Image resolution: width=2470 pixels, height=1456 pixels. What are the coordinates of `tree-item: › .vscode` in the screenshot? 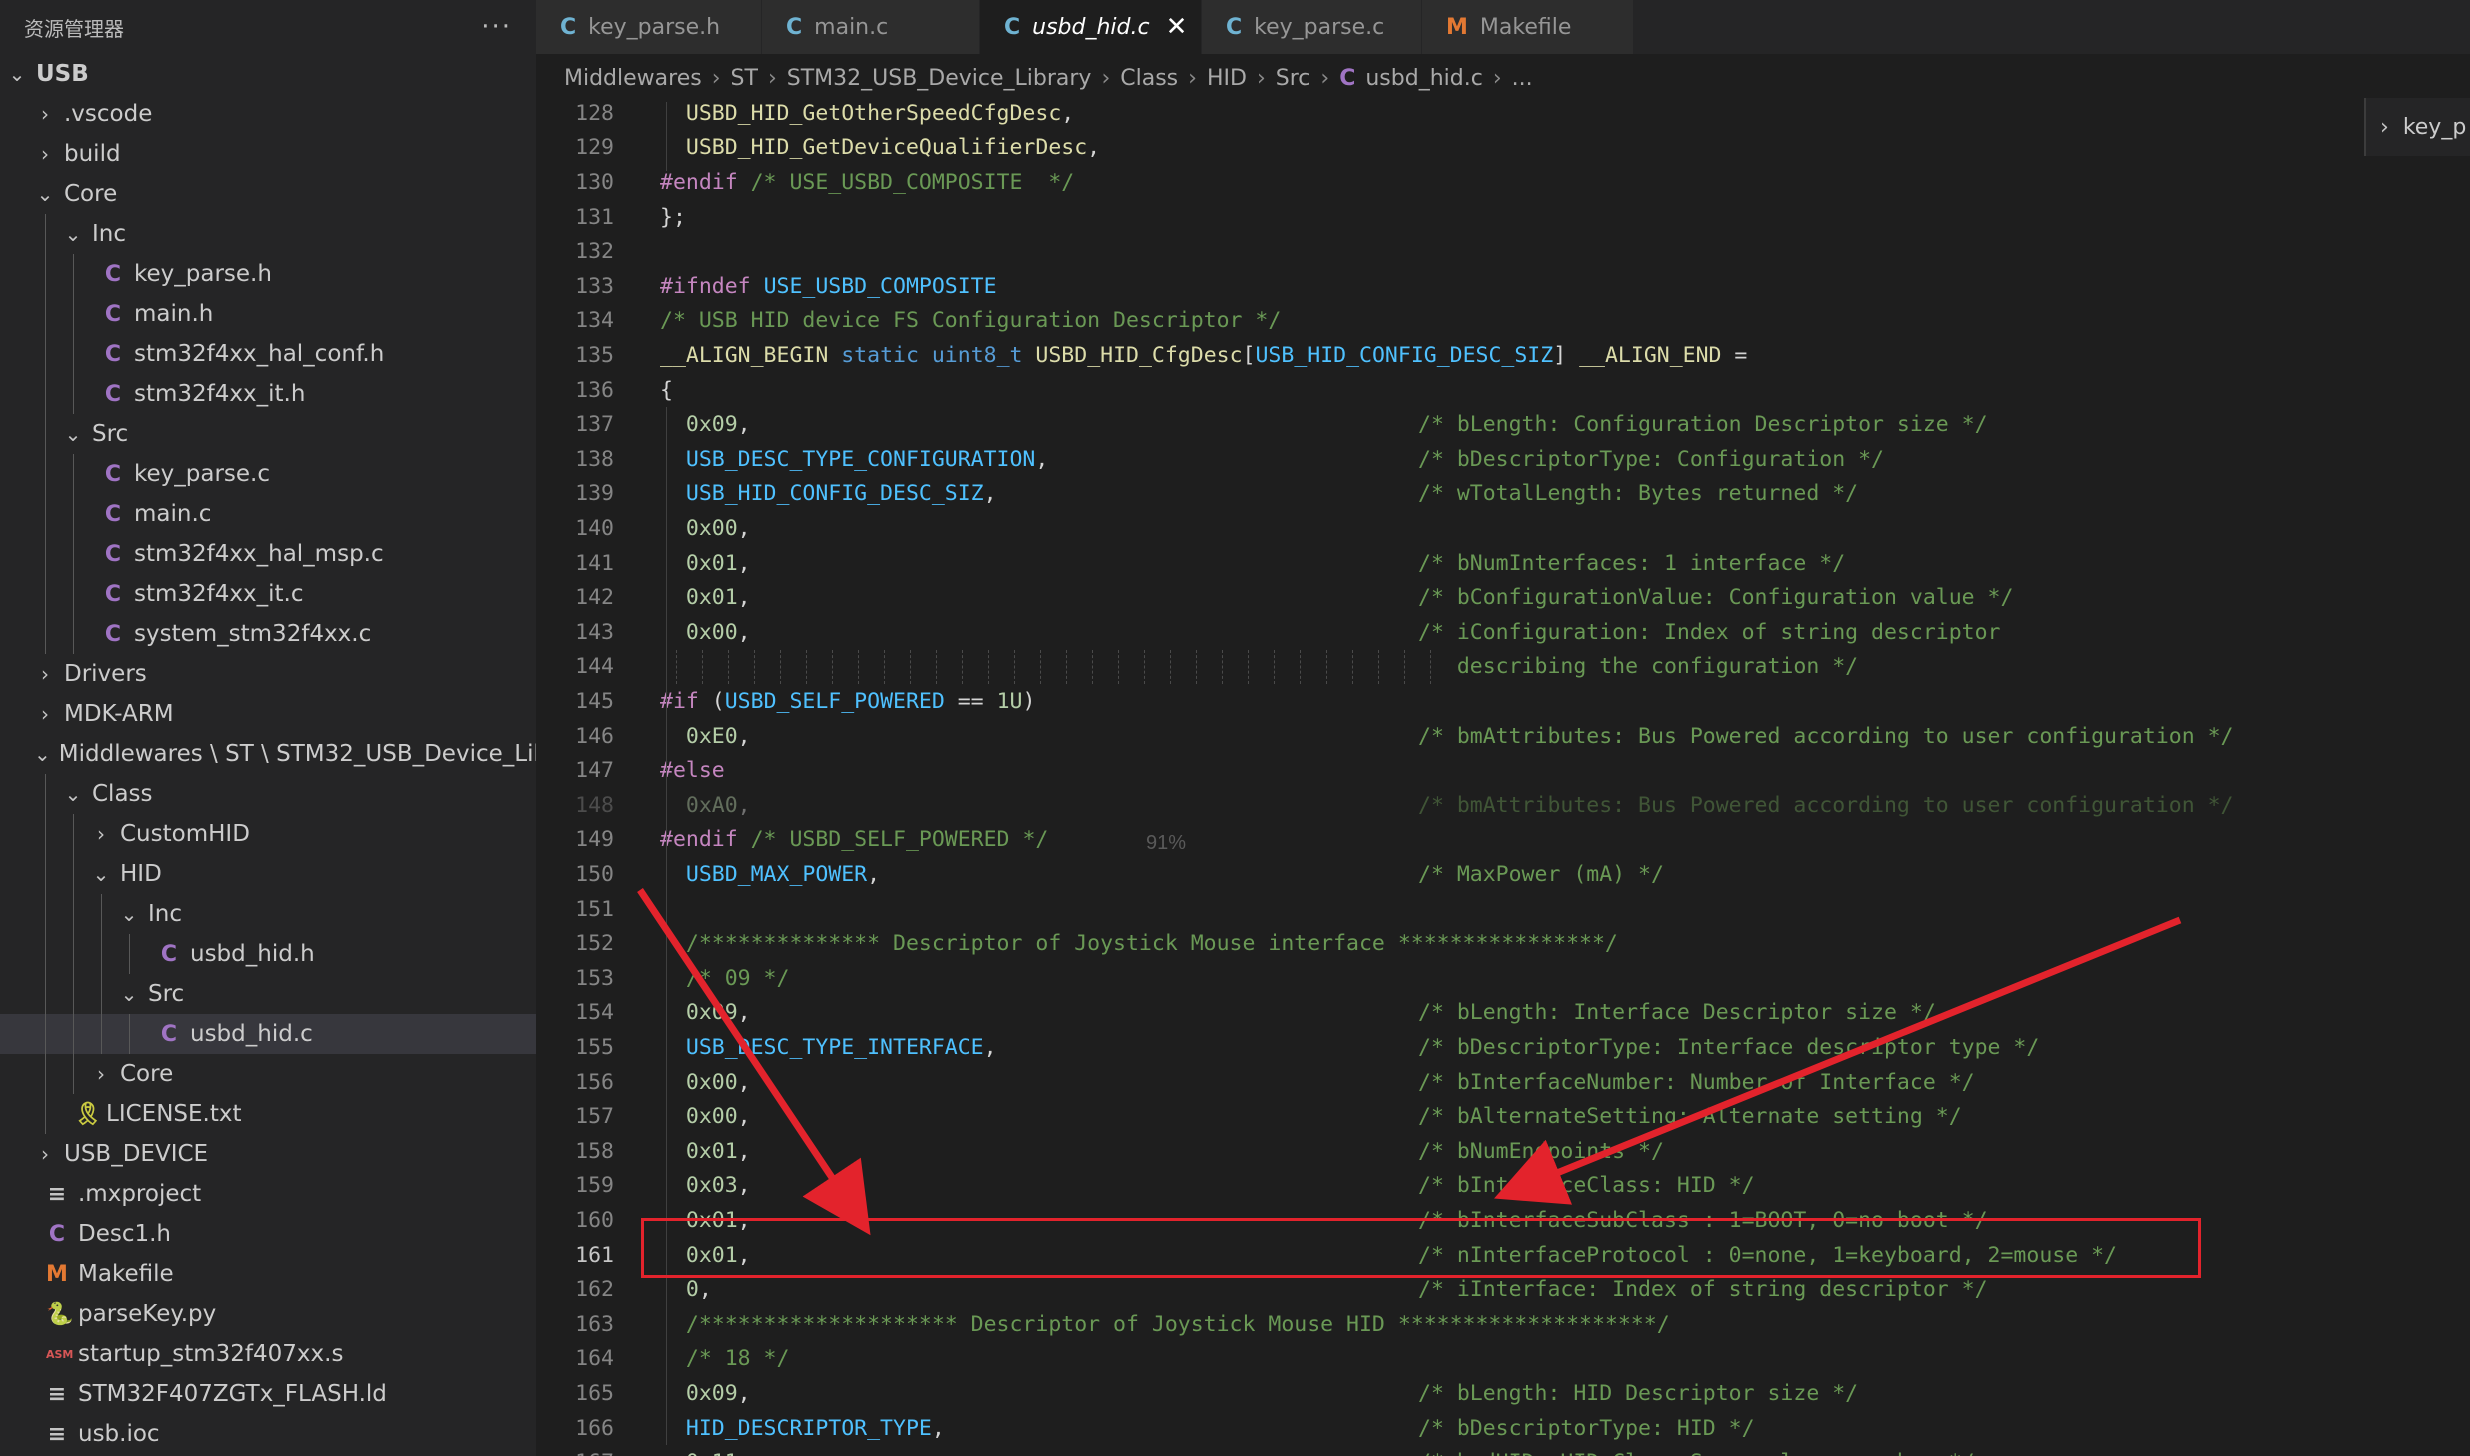 It's located at (268, 114).